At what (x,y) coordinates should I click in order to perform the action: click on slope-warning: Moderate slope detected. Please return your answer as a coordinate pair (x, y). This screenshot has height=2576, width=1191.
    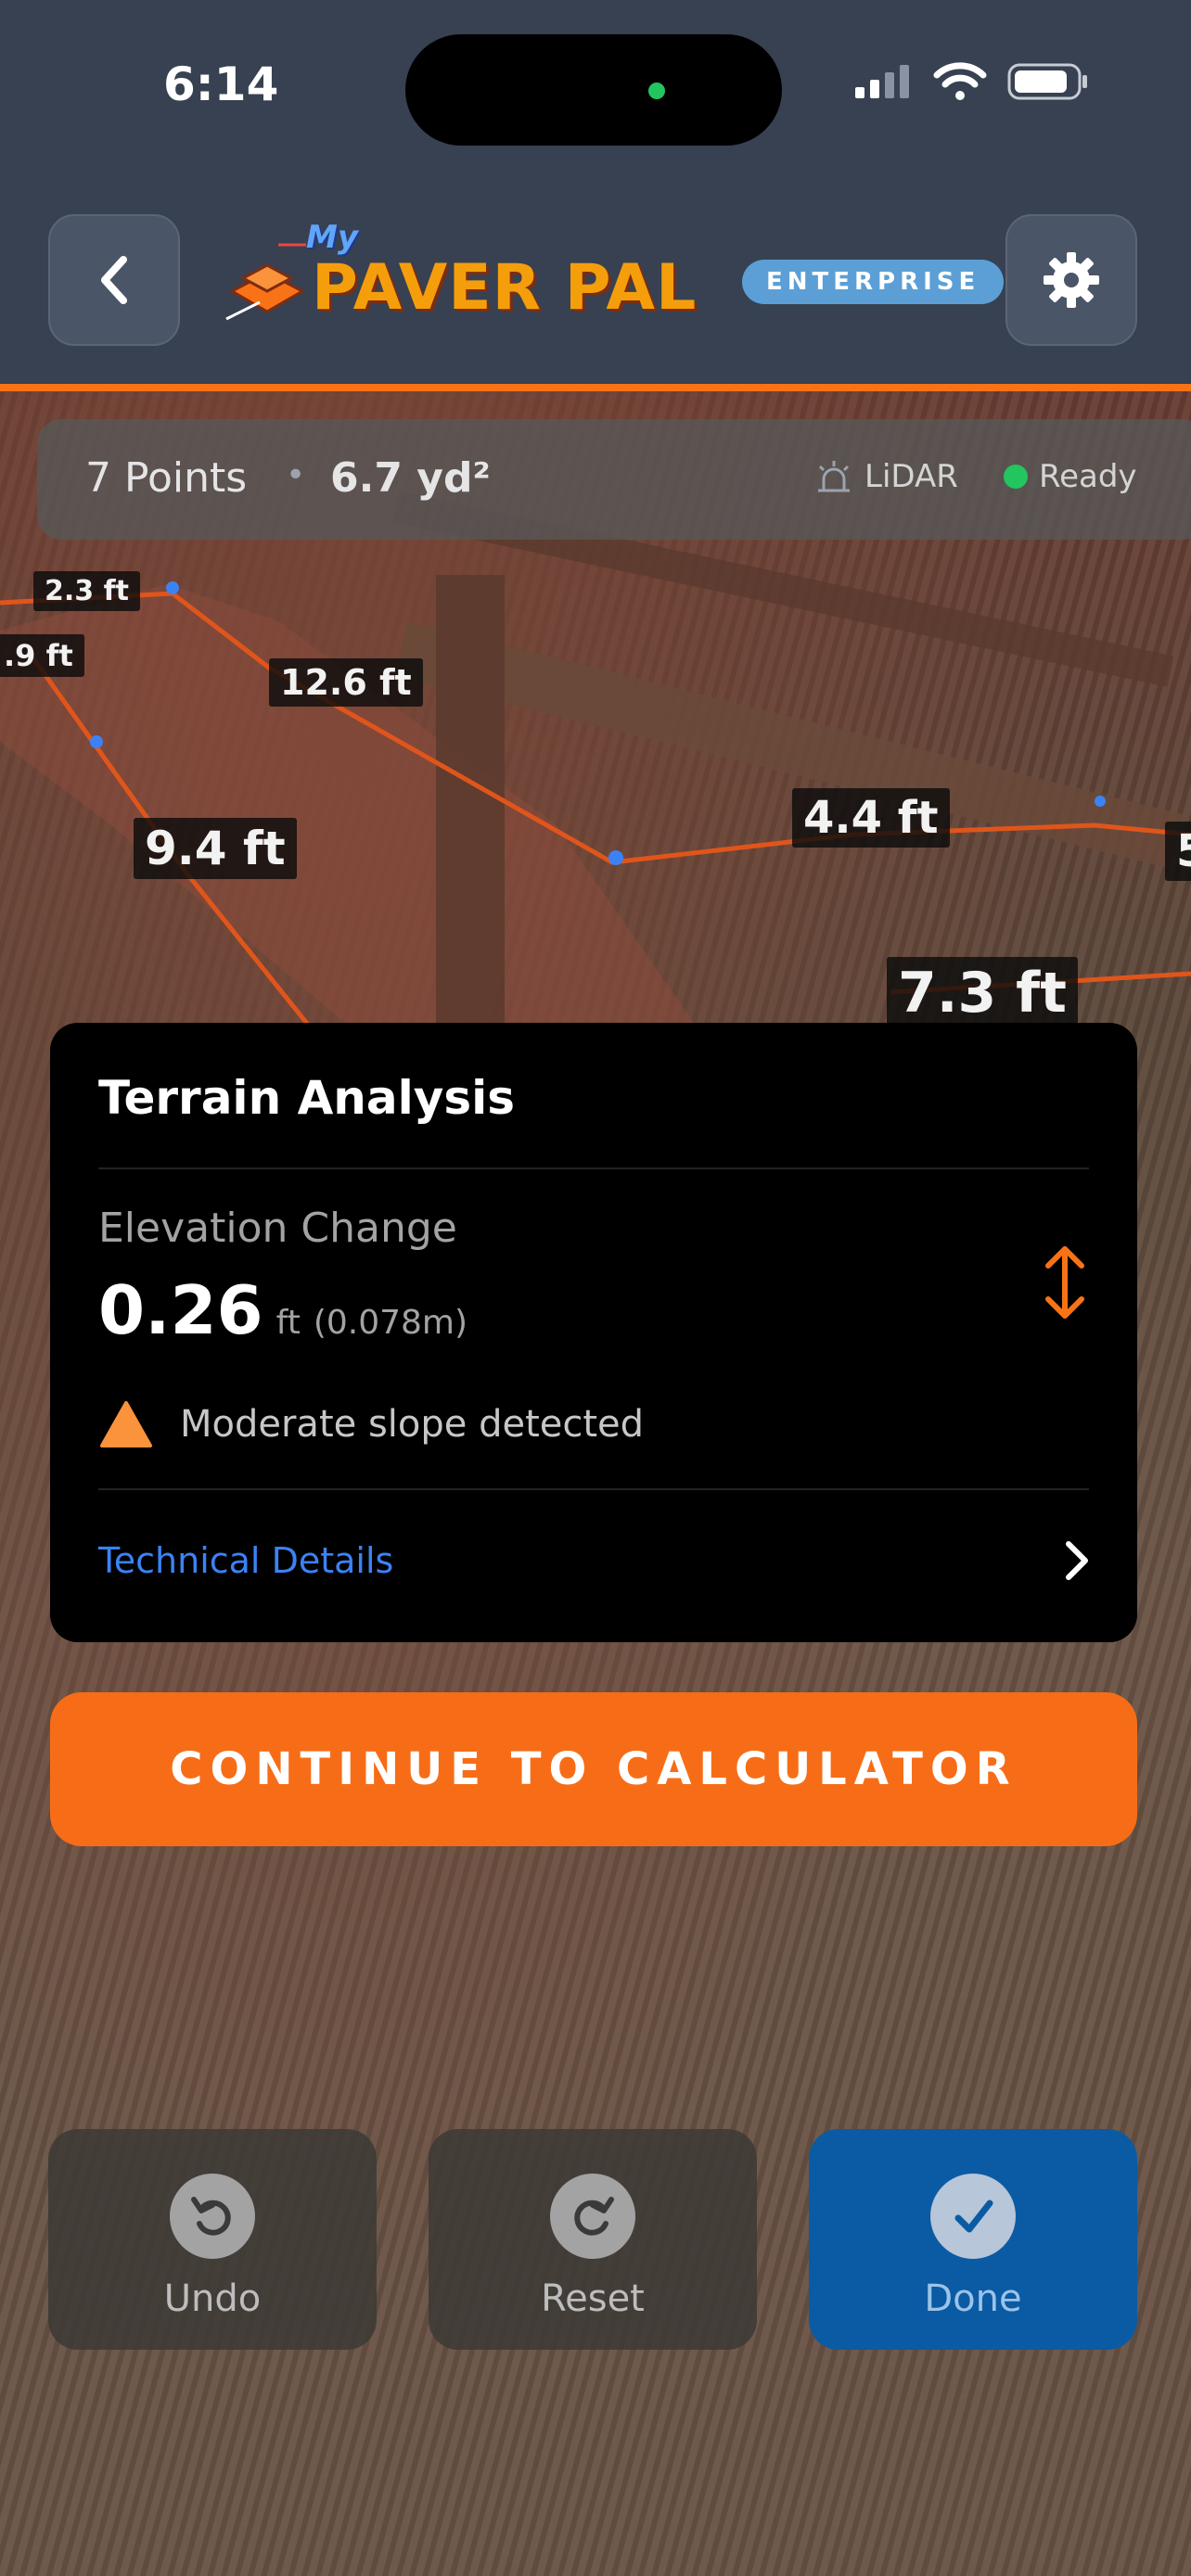
    Looking at the image, I should click on (371, 1424).